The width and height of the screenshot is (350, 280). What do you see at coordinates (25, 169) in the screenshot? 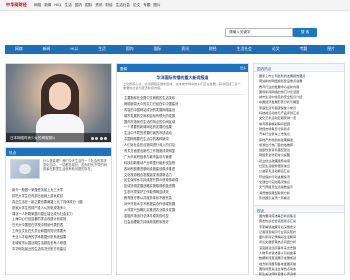
I see `news-thumbnail` at bounding box center [25, 169].